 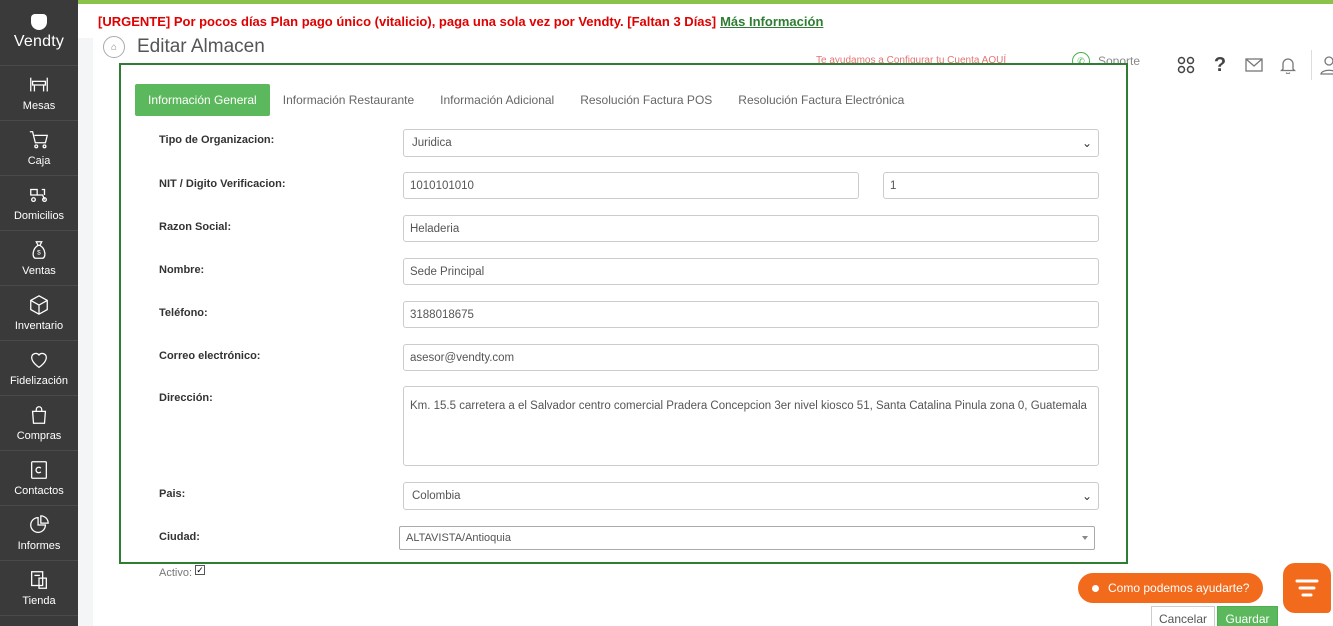 What do you see at coordinates (39, 216) in the screenshot?
I see `sidebar-item-label: Domicilios` at bounding box center [39, 216].